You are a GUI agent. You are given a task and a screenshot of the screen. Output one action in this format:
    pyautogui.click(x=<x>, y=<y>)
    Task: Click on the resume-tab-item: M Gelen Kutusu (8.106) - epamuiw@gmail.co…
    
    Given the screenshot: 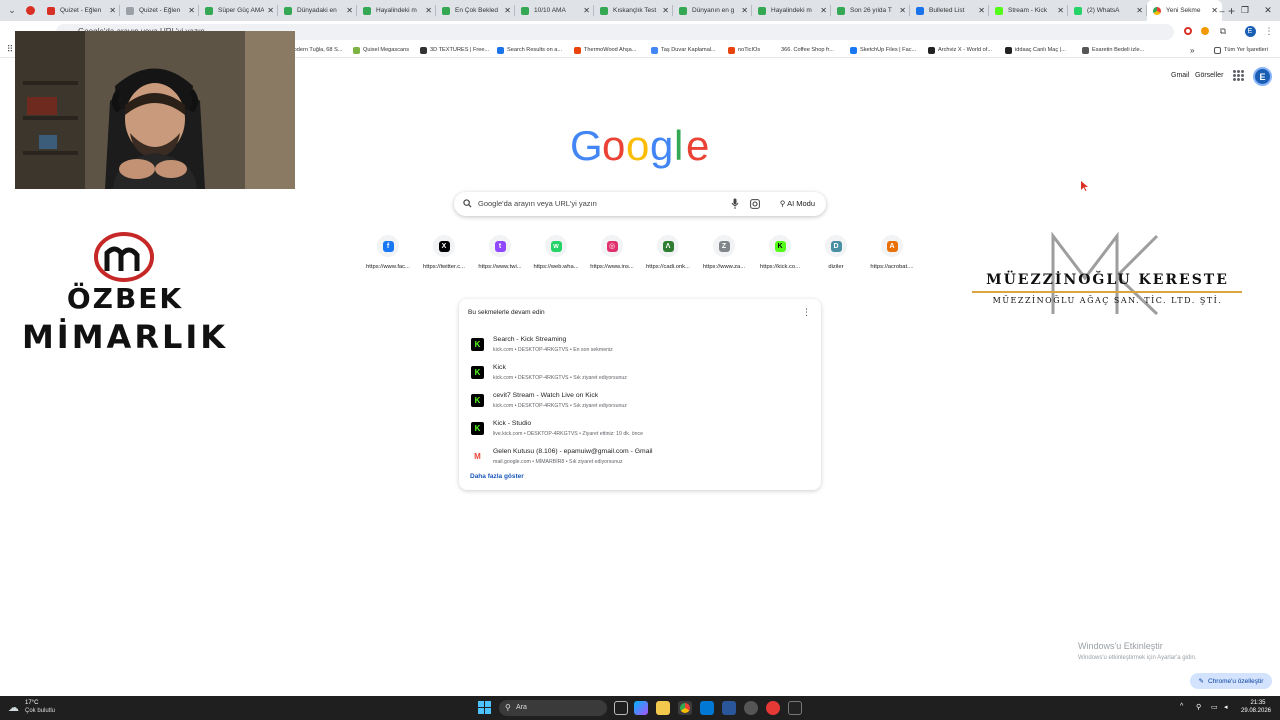 What is the action you would take?
    pyautogui.click(x=640, y=458)
    